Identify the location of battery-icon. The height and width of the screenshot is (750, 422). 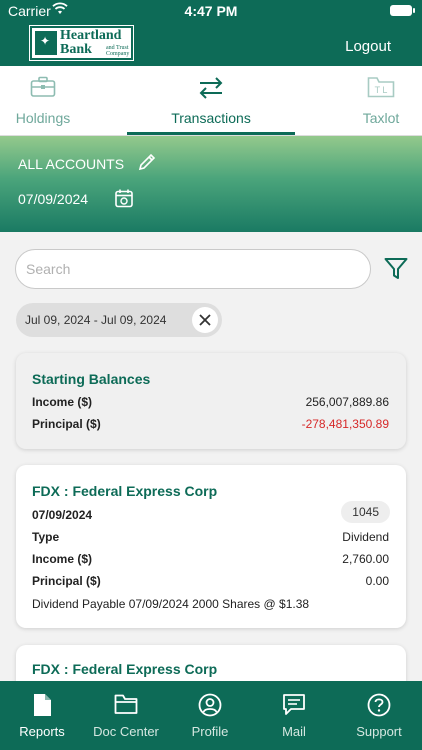
(402, 10).